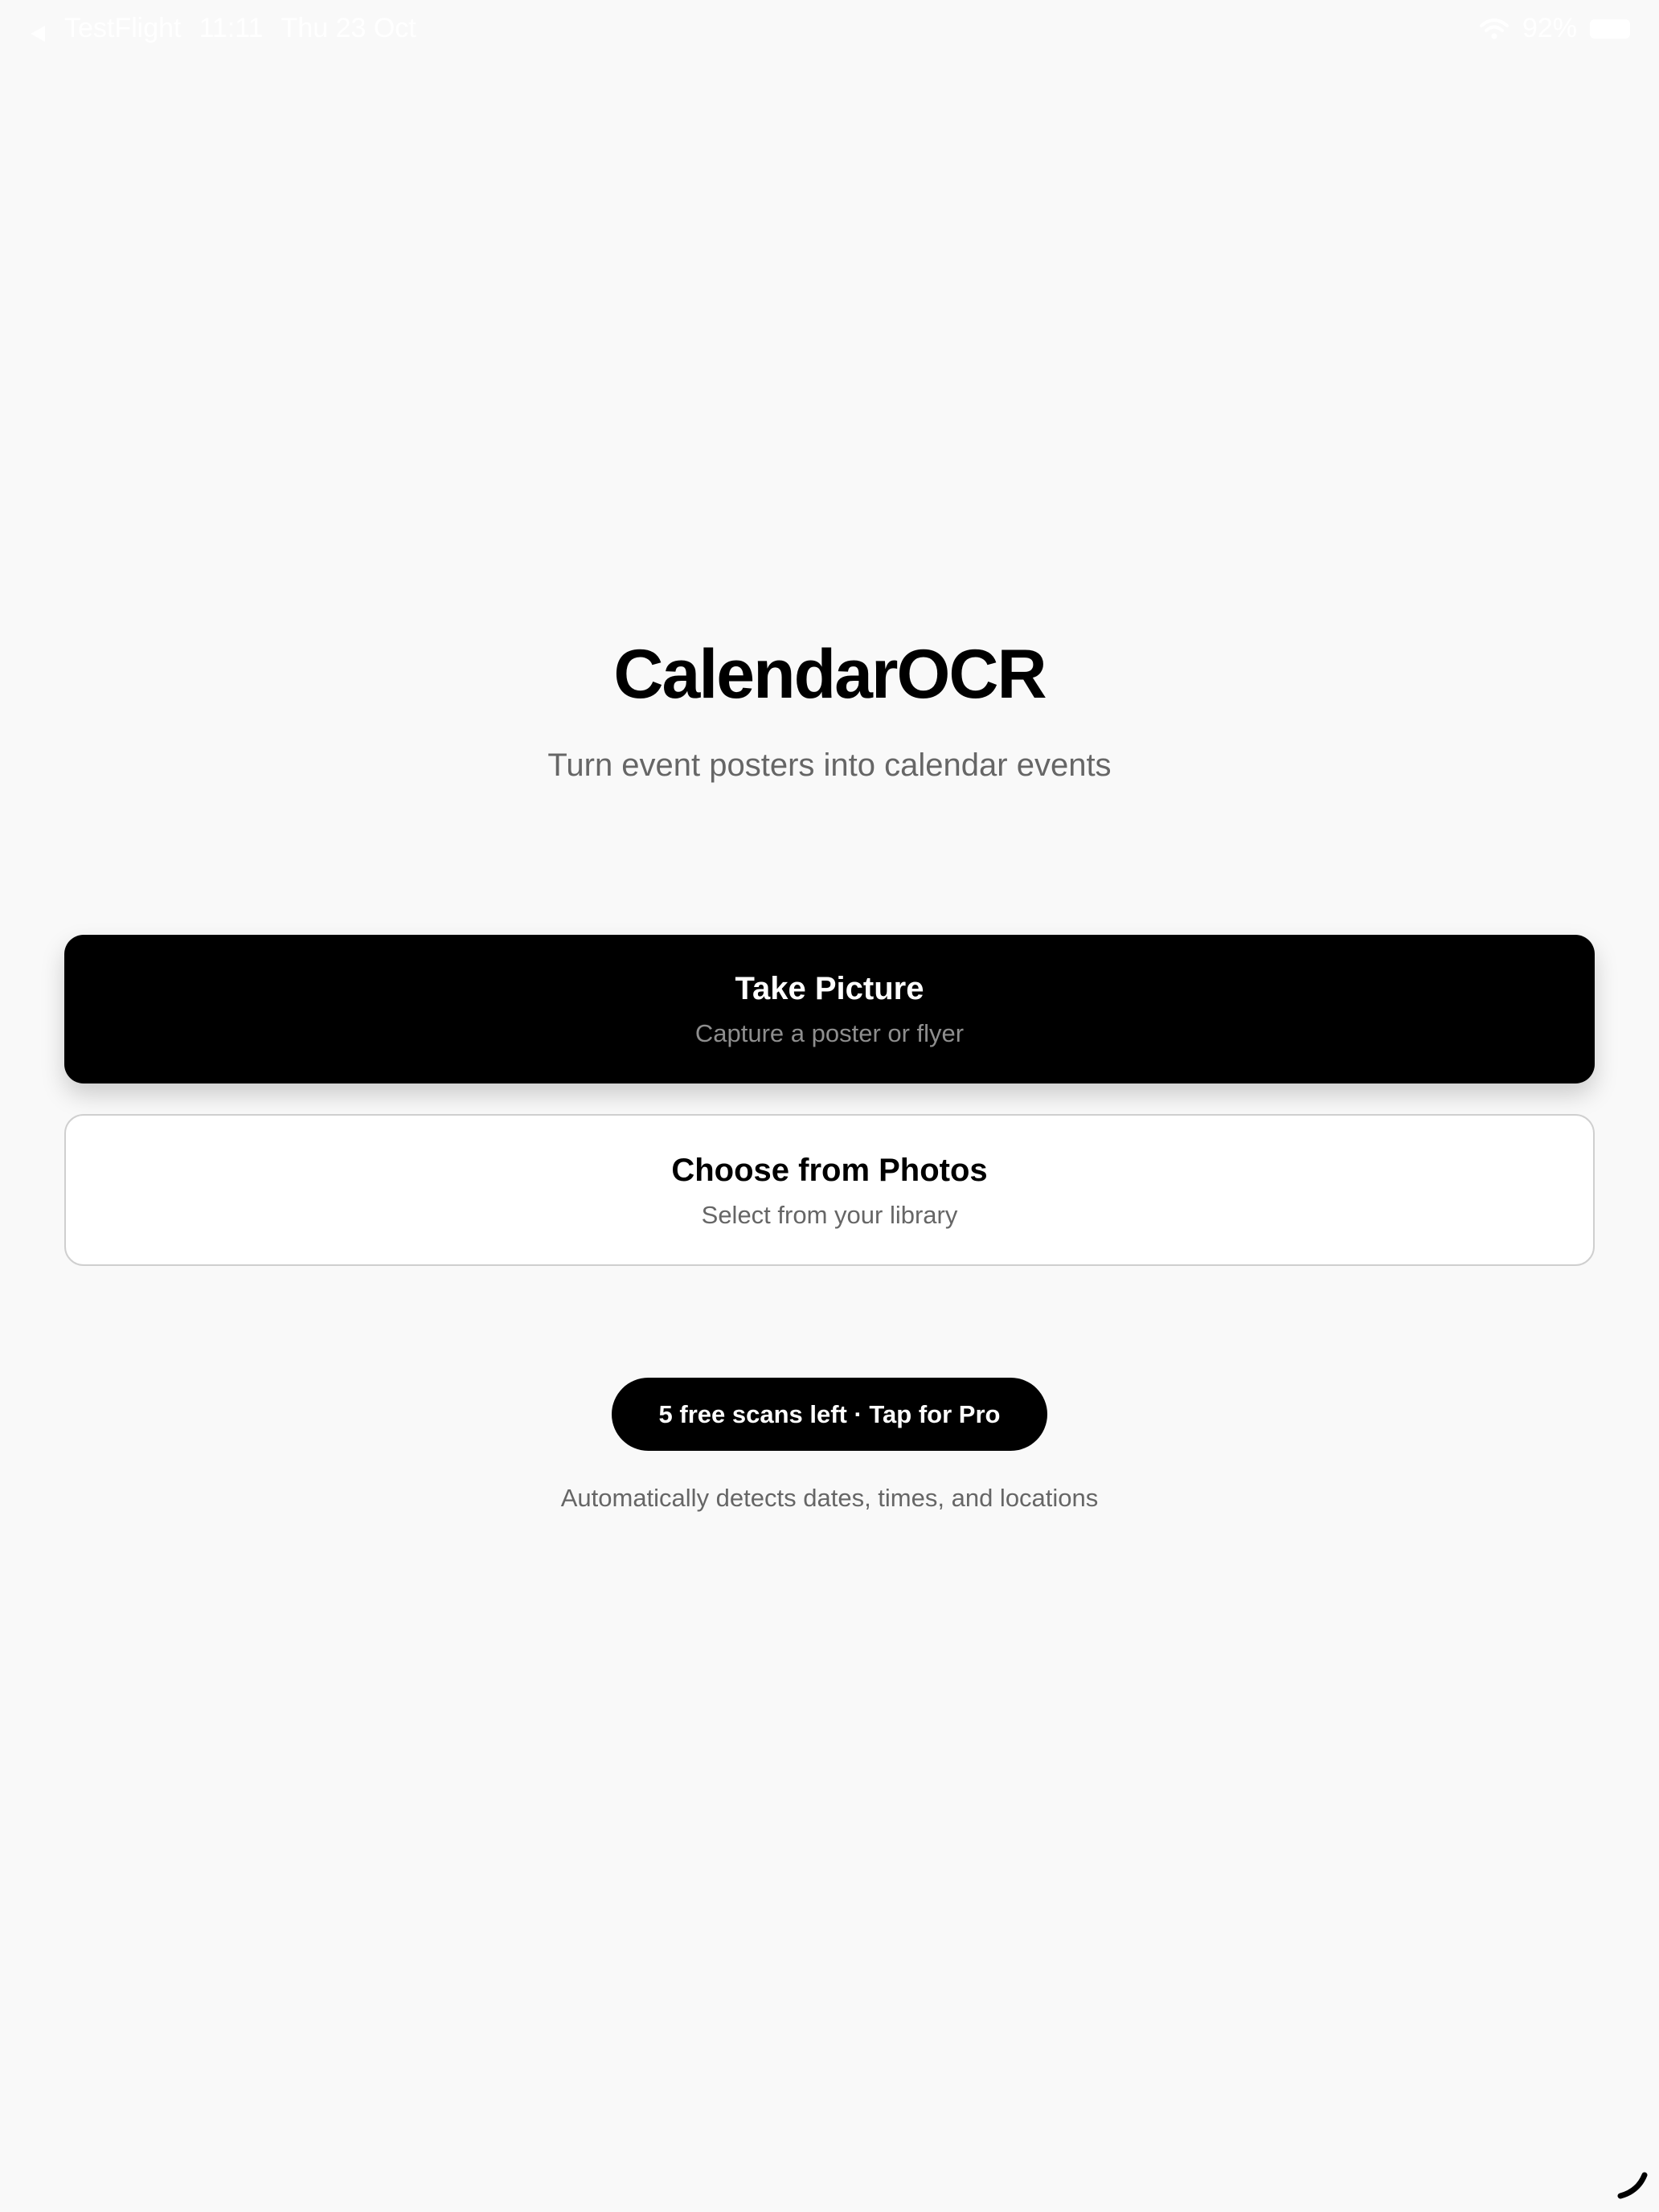  I want to click on app-title: CalendarOCR, so click(830, 674).